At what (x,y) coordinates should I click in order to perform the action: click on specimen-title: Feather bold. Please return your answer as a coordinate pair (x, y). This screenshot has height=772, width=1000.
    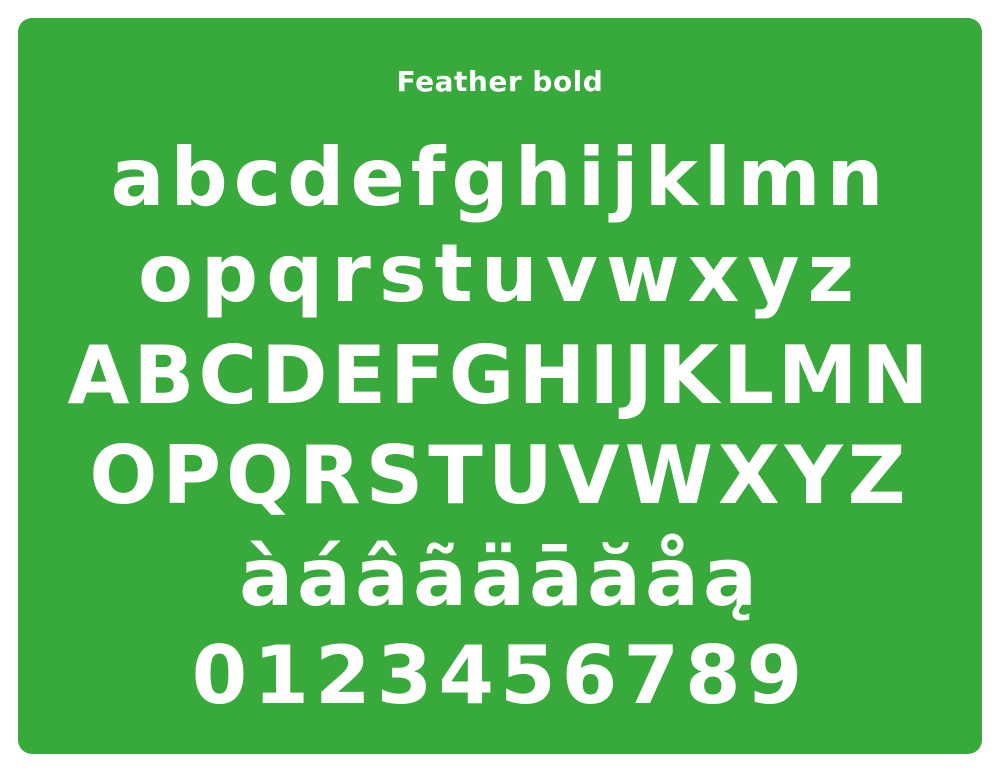
    Looking at the image, I should click on (500, 81).